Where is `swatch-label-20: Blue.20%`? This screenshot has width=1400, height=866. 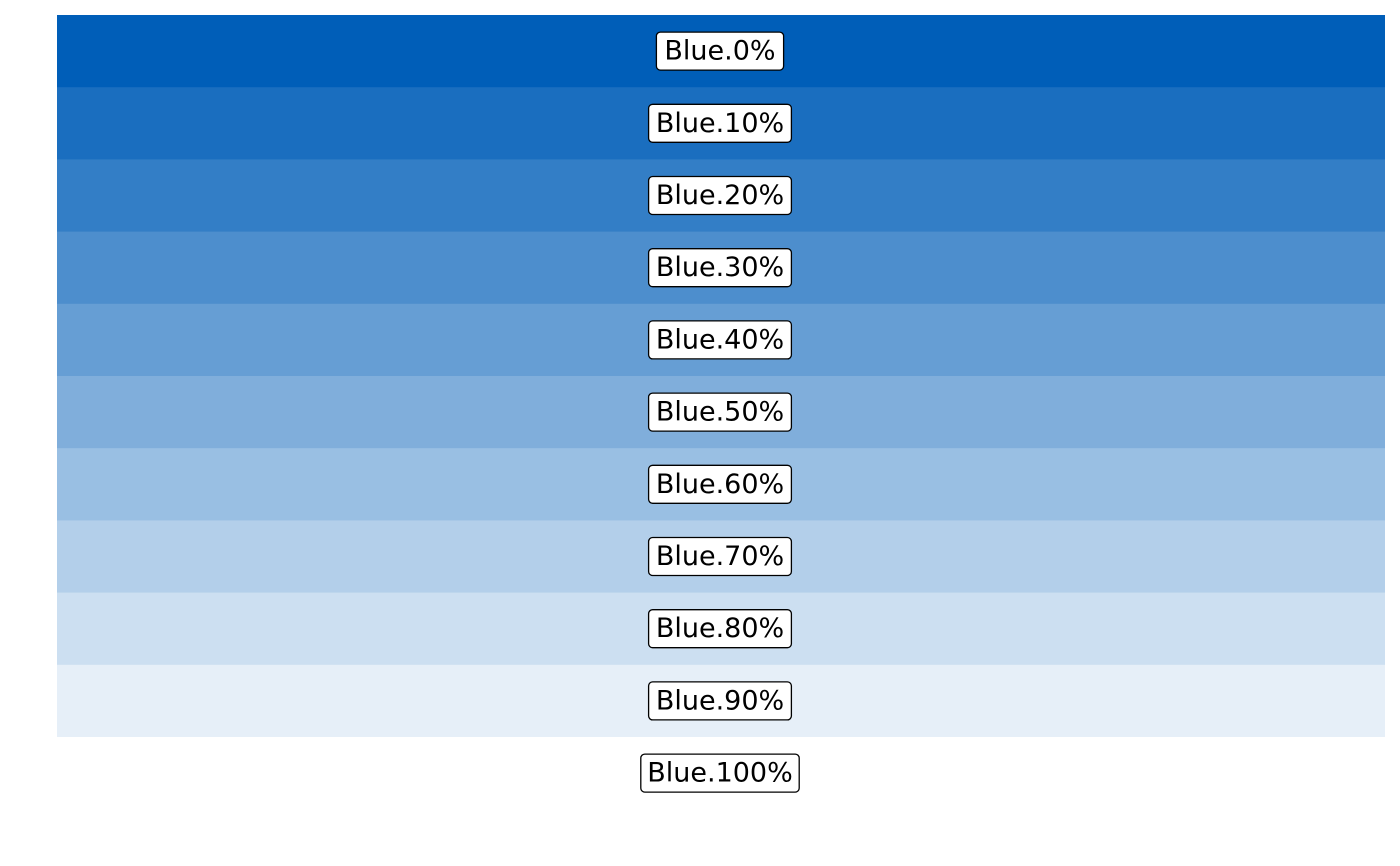
swatch-label-20: Blue.20% is located at coordinates (720, 195).